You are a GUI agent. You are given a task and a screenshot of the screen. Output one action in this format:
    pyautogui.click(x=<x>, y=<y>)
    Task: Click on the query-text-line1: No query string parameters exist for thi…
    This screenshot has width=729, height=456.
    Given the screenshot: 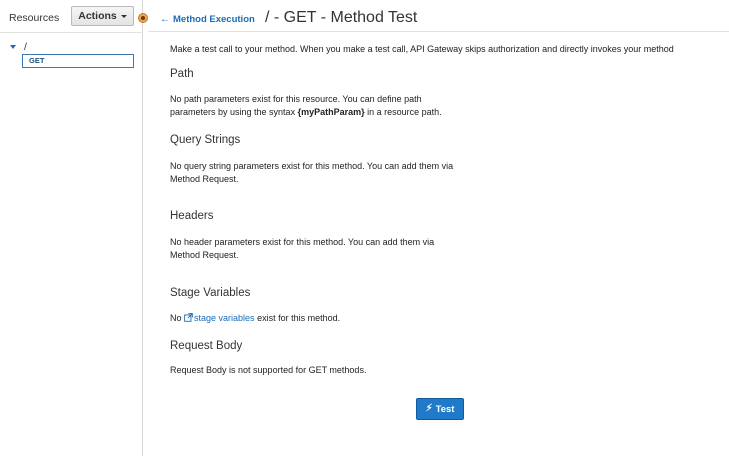 What is the action you would take?
    pyautogui.click(x=312, y=166)
    